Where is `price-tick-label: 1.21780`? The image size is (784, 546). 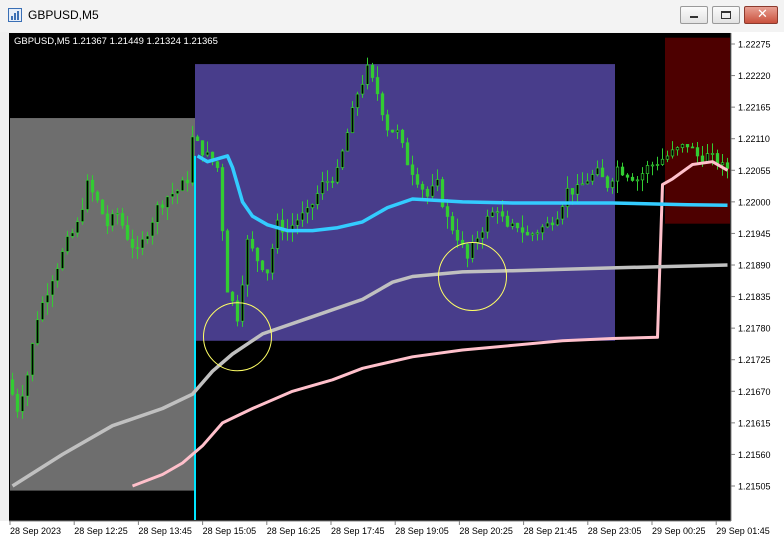 price-tick-label: 1.21780 is located at coordinates (754, 329).